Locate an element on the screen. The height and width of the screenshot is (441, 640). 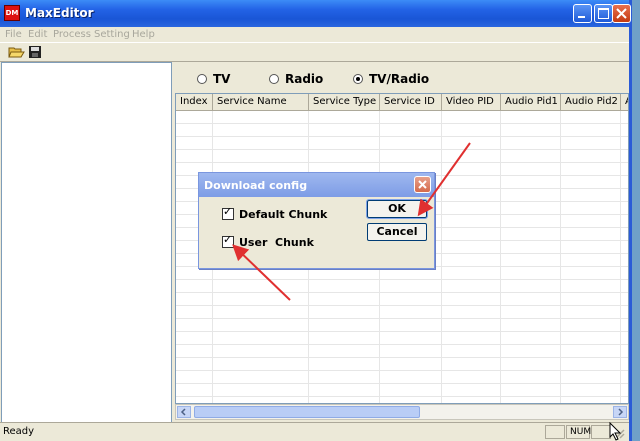
scroll-thumb is located at coordinates (307, 412).